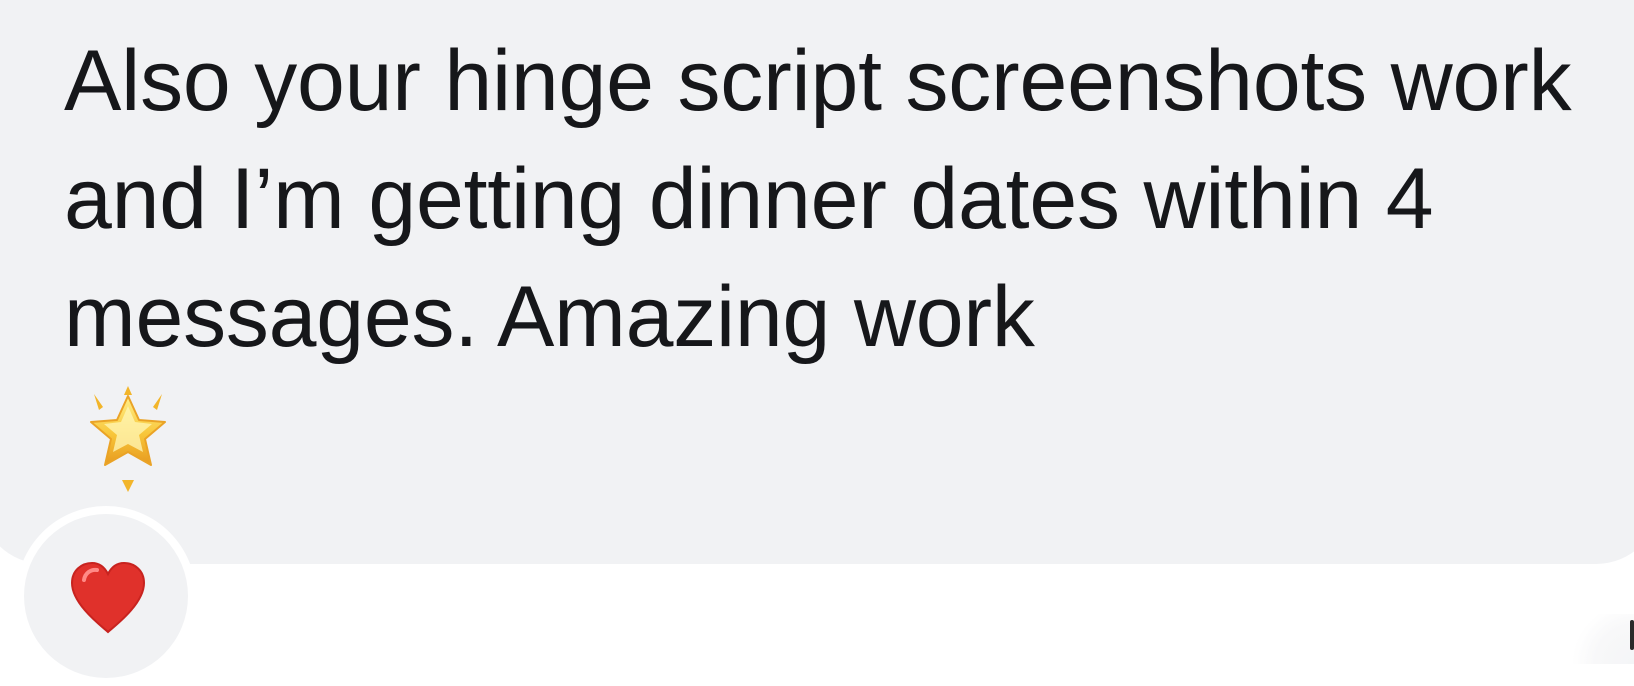 This screenshot has height=686, width=1634. I want to click on reaction-background, so click(106, 596).